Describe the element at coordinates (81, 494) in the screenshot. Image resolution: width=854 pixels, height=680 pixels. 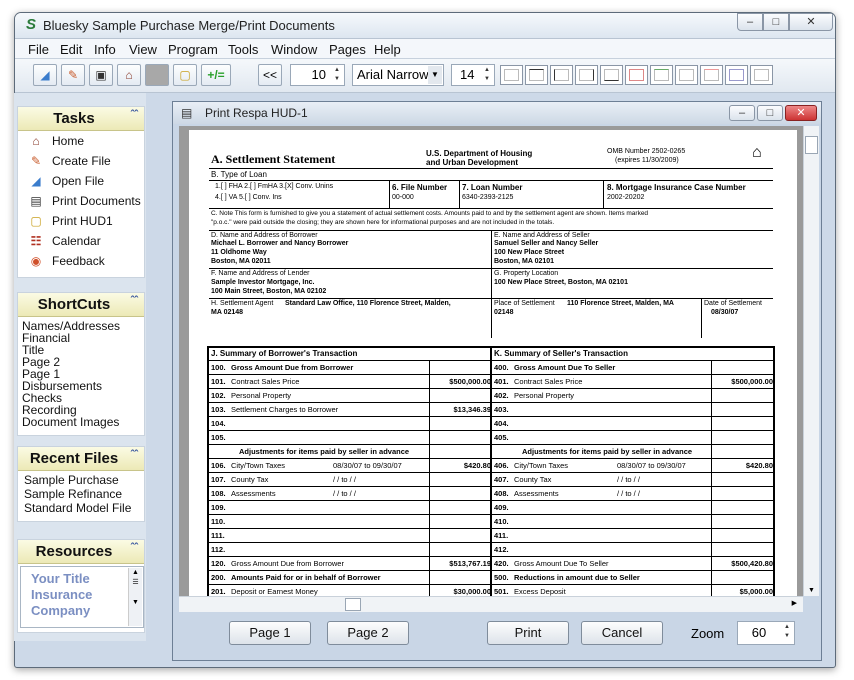
I see `recent-file-item: Sample Refinance` at that location.